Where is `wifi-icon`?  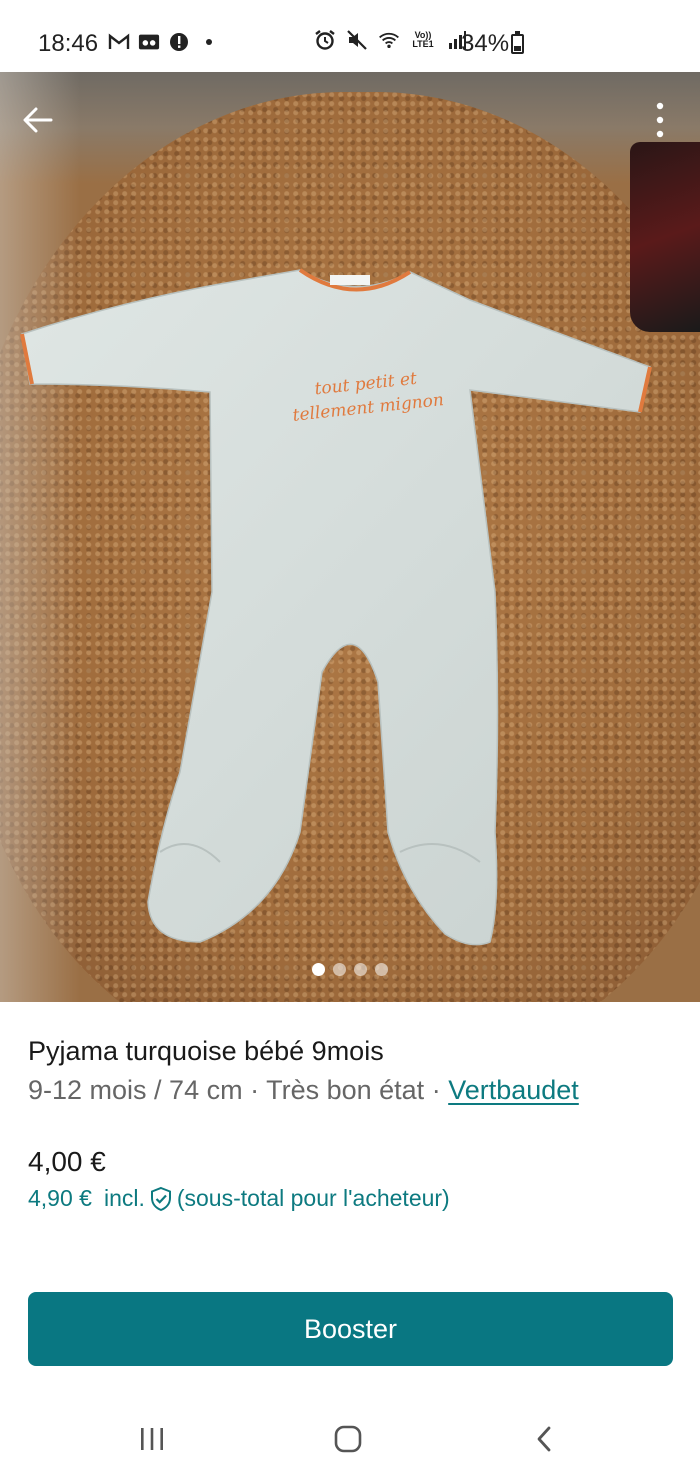
wifi-icon is located at coordinates (389, 40).